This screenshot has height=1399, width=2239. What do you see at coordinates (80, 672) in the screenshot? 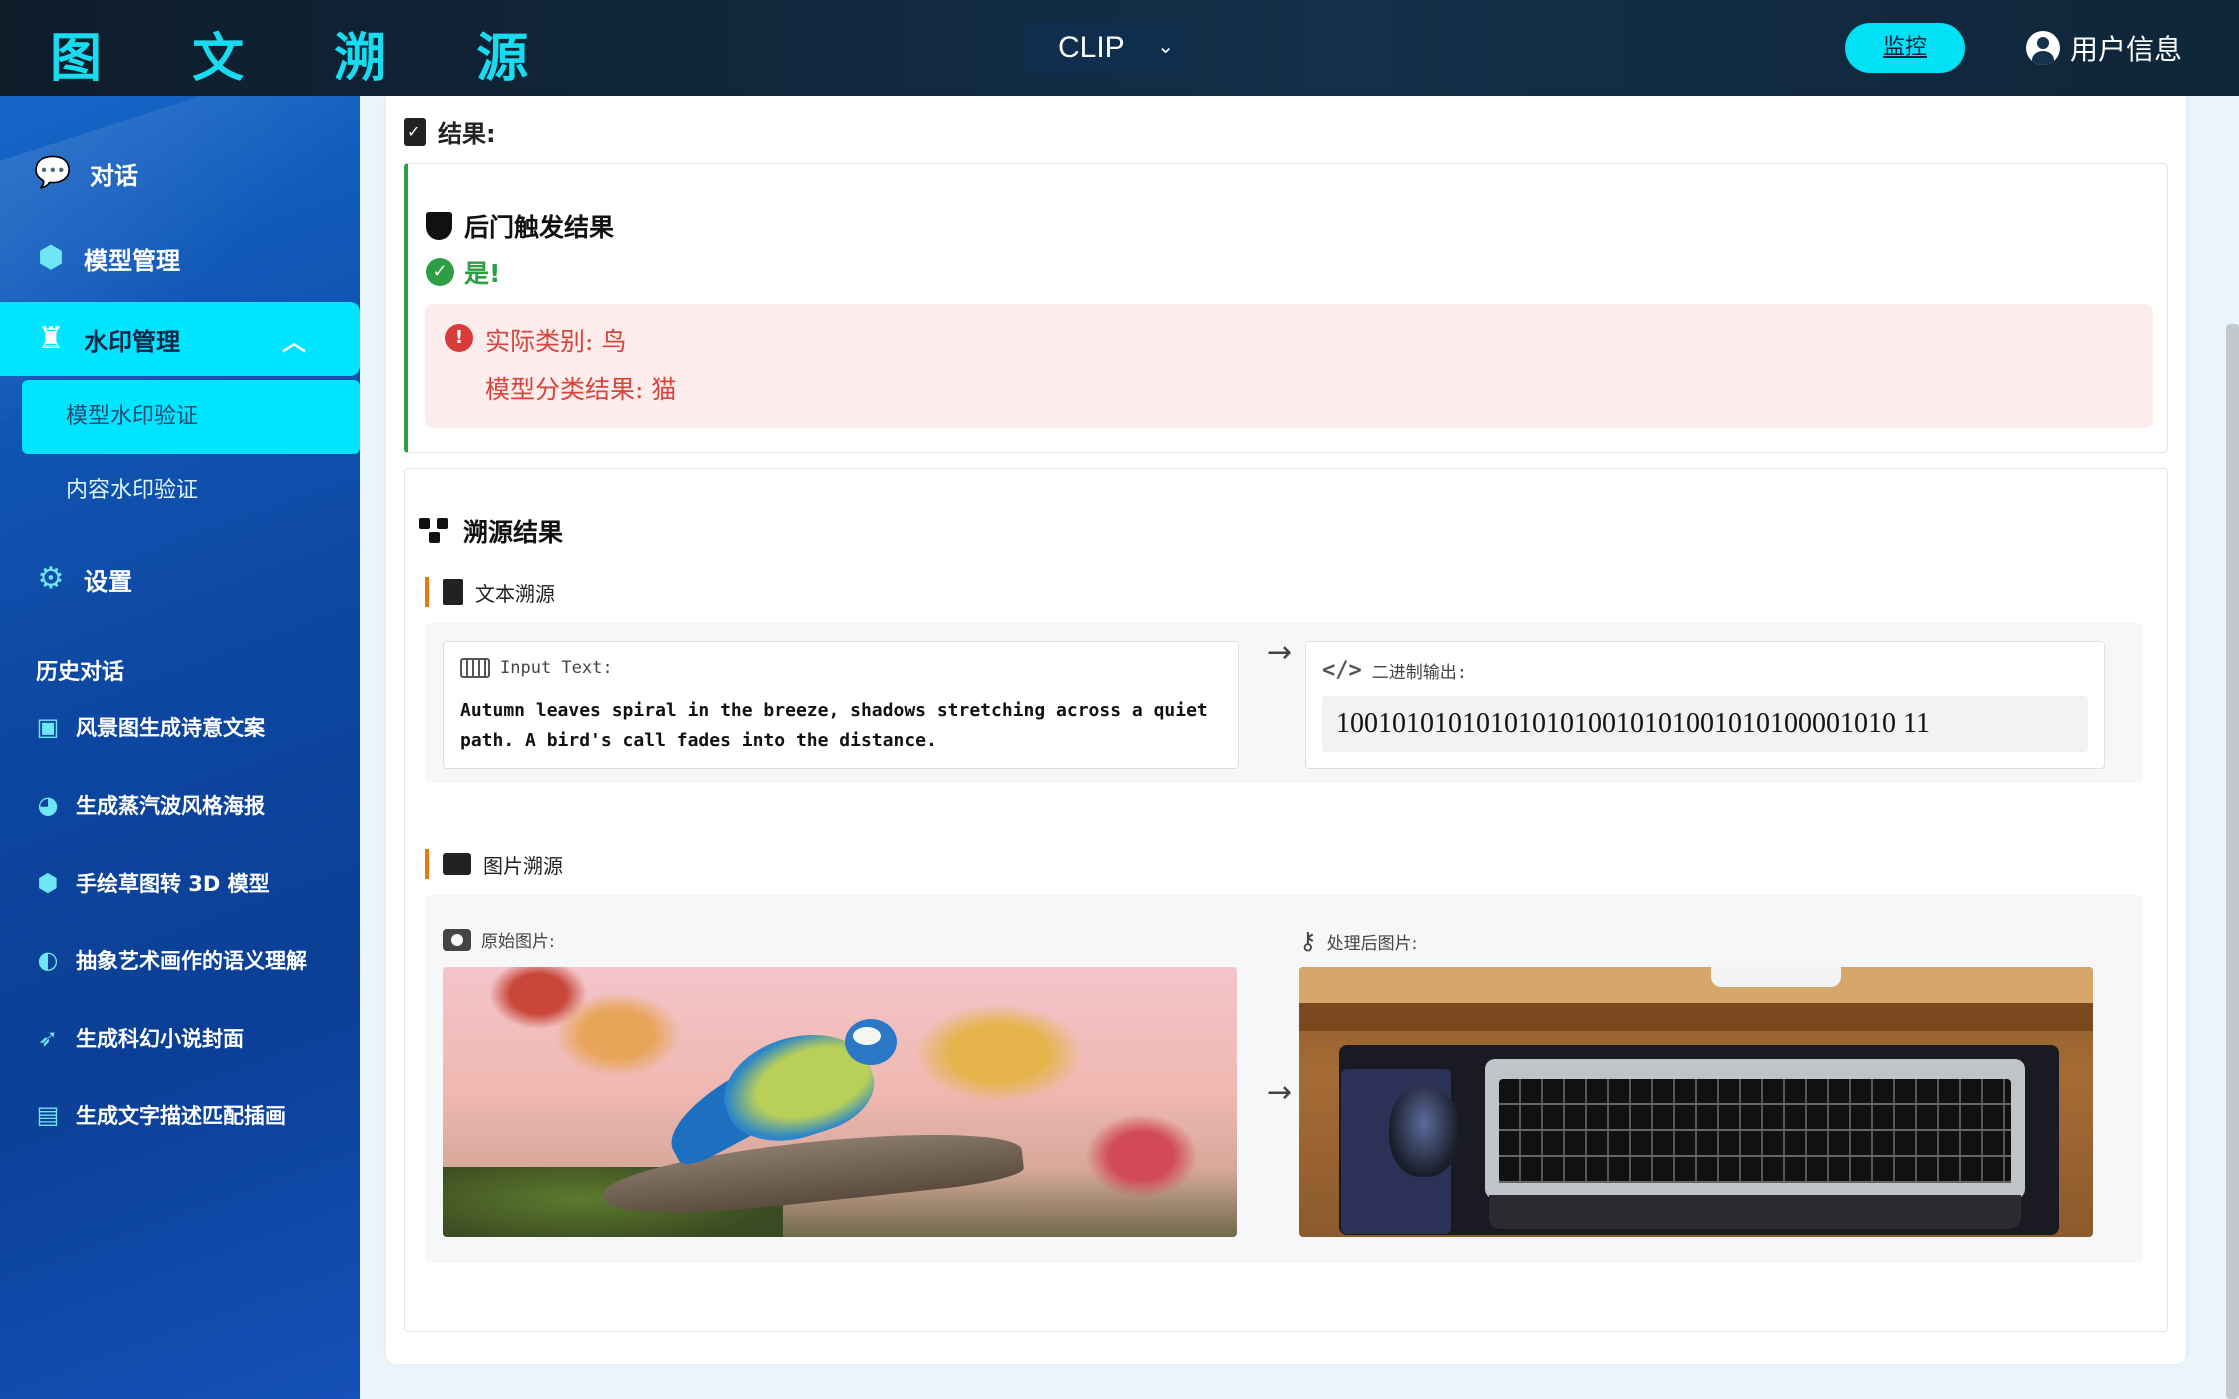
I see `history-title: 历史对话` at bounding box center [80, 672].